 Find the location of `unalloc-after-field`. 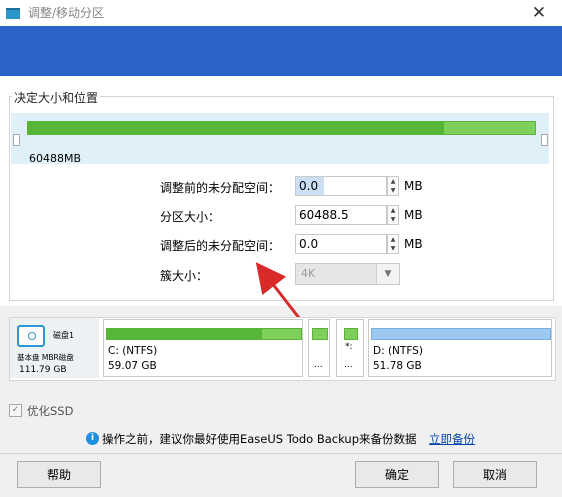

unalloc-after-field is located at coordinates (341, 244).